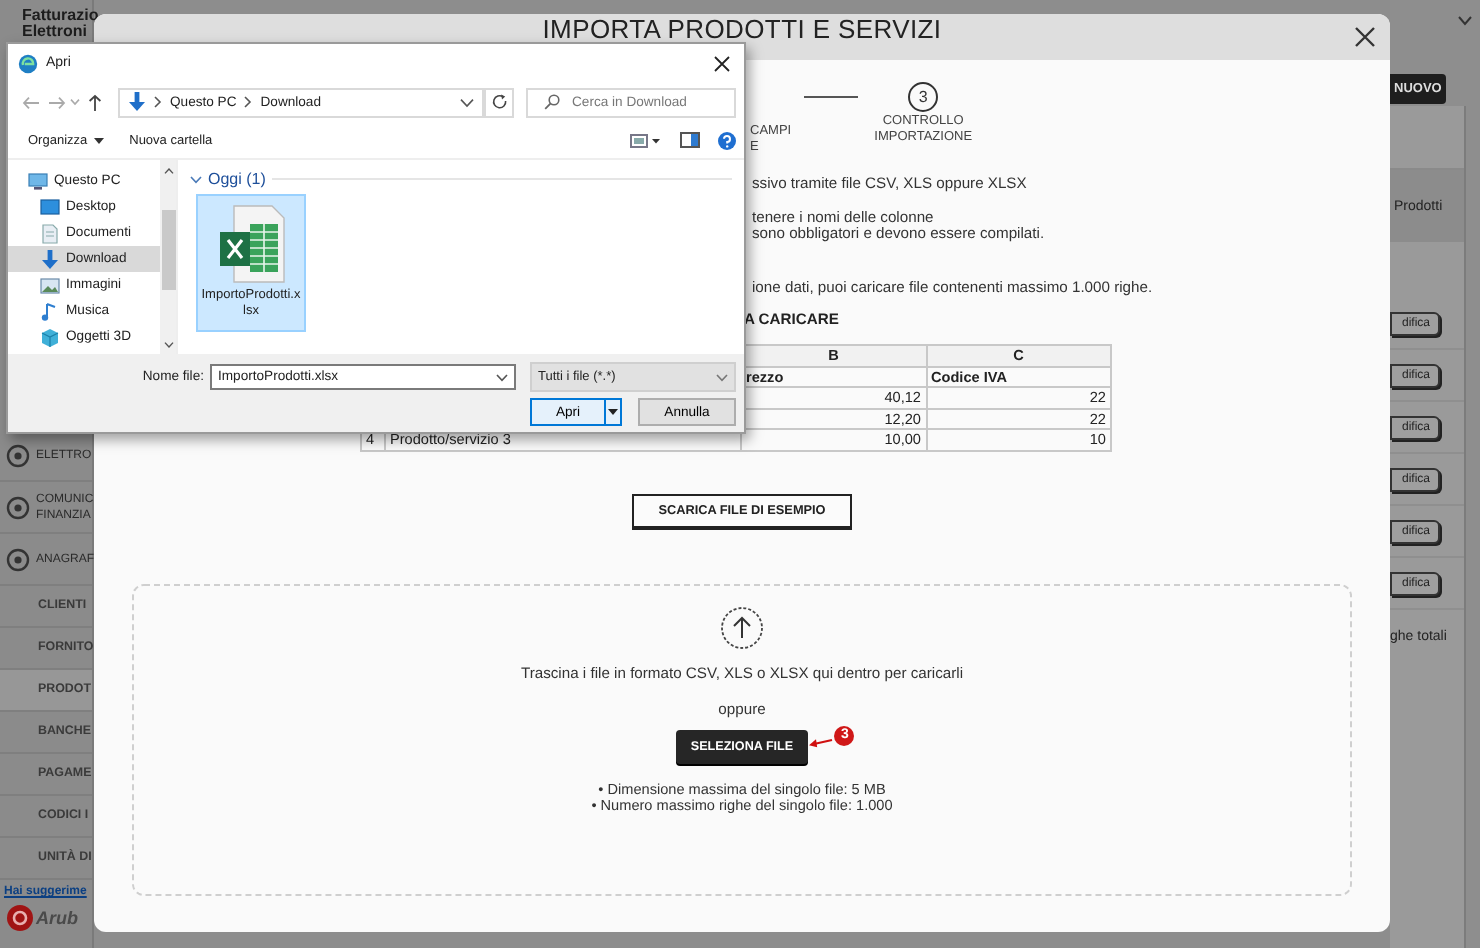 Image resolution: width=1480 pixels, height=948 pixels. Describe the element at coordinates (742, 29) in the screenshot. I see `modal-title: IMPORTA PRODOTTI E SERVIZI` at that location.